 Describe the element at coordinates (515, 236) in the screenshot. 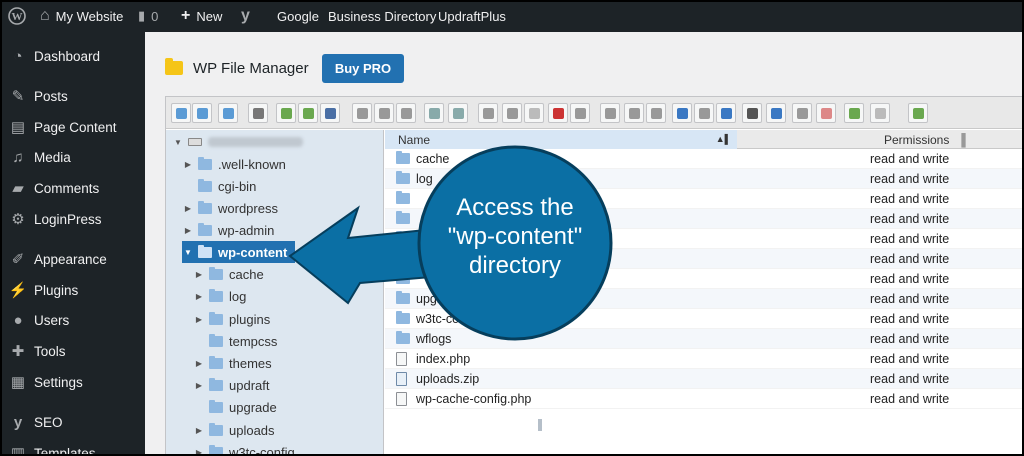

I see `callout-text: Access the "wp-content" directory` at that location.